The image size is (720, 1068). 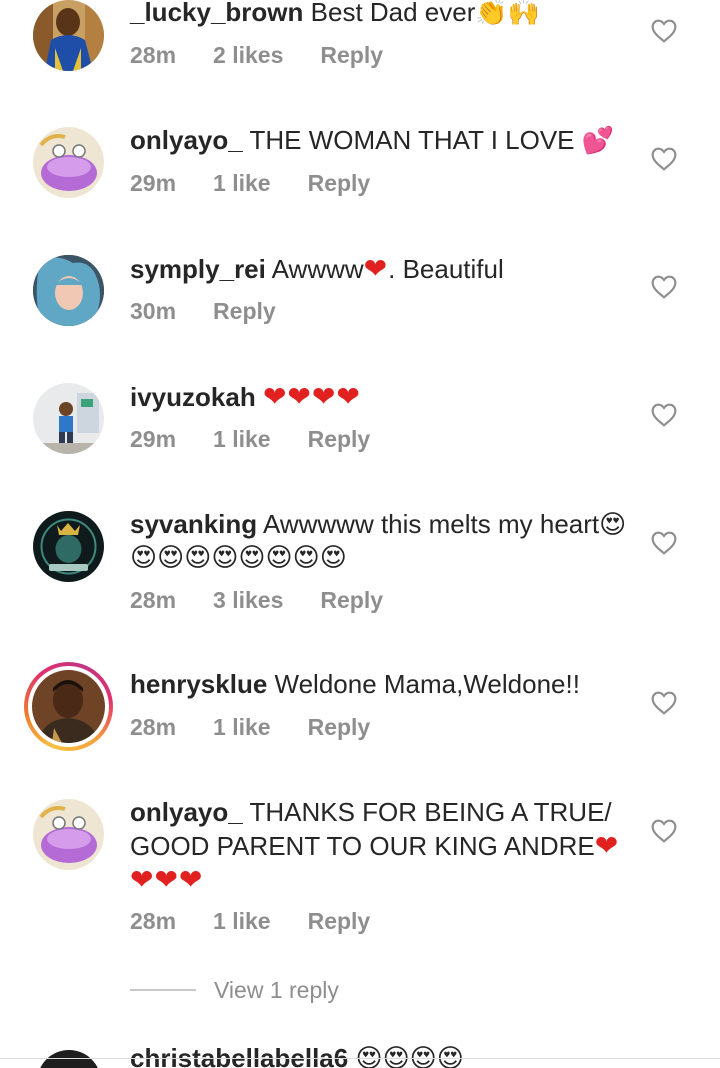 I want to click on view-replies-button: View 1 reply, so click(x=234, y=990).